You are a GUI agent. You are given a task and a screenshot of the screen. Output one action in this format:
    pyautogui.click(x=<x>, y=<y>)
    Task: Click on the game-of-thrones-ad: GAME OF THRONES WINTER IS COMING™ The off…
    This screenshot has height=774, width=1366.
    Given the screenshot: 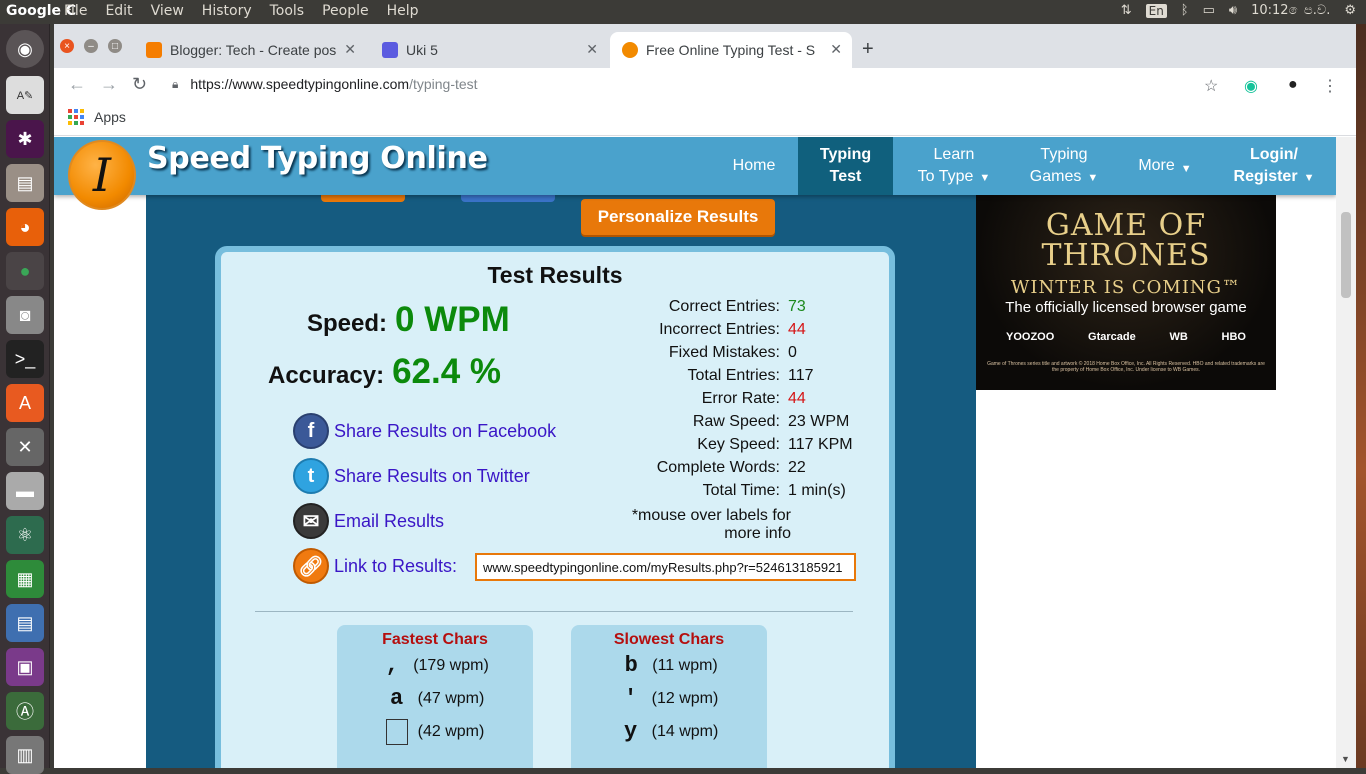 What is the action you would take?
    pyautogui.click(x=1126, y=292)
    